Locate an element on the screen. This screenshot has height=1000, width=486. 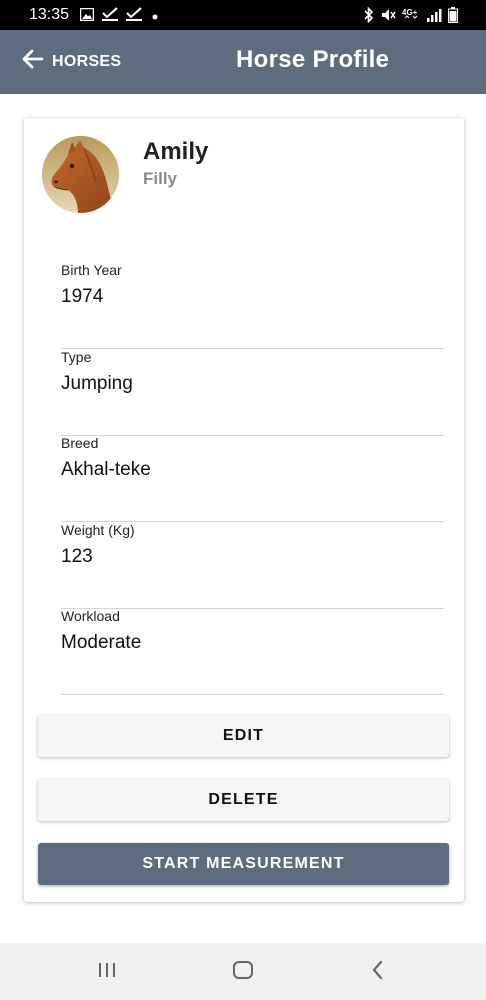
arrow-left-icon is located at coordinates (33, 61).